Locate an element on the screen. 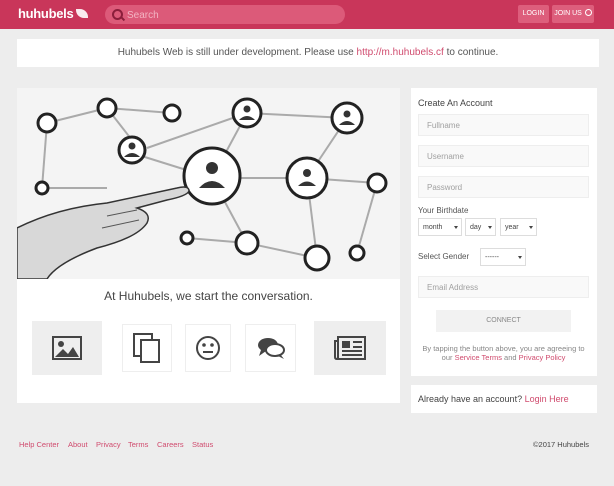  top-navbar: huhubels LOGIN JOIN US is located at coordinates (307, 14).